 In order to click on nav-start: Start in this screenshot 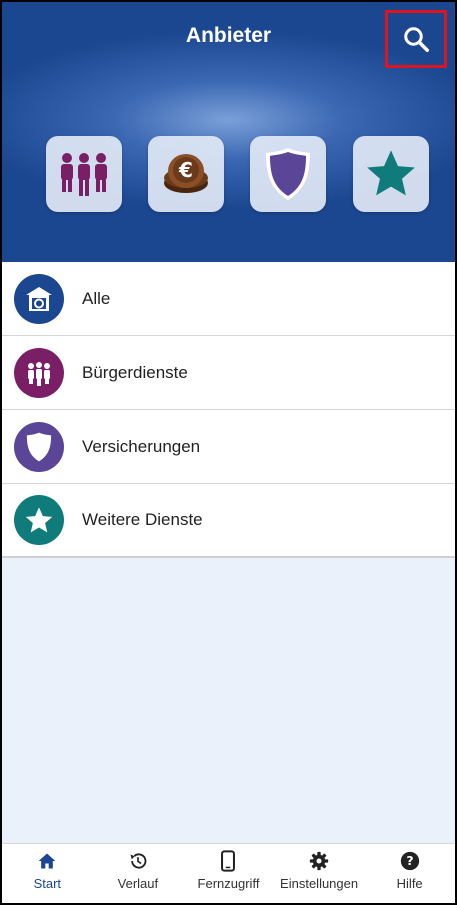, I will do `click(47, 867)`.